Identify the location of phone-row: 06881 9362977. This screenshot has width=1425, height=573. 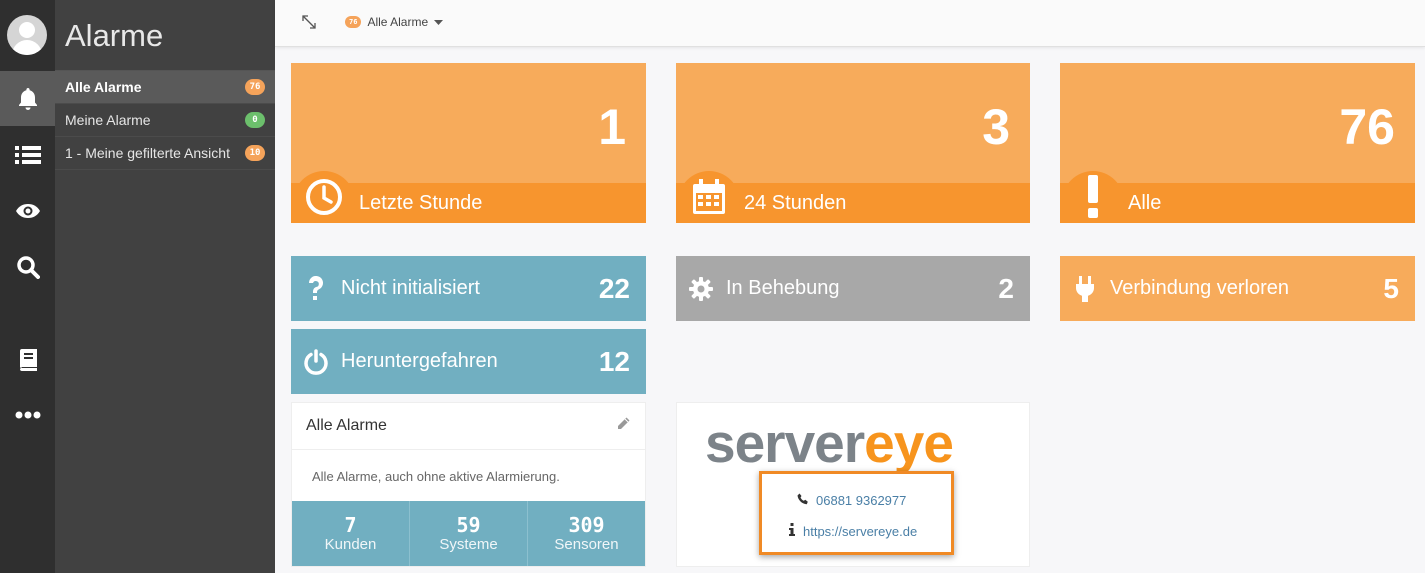
(851, 500).